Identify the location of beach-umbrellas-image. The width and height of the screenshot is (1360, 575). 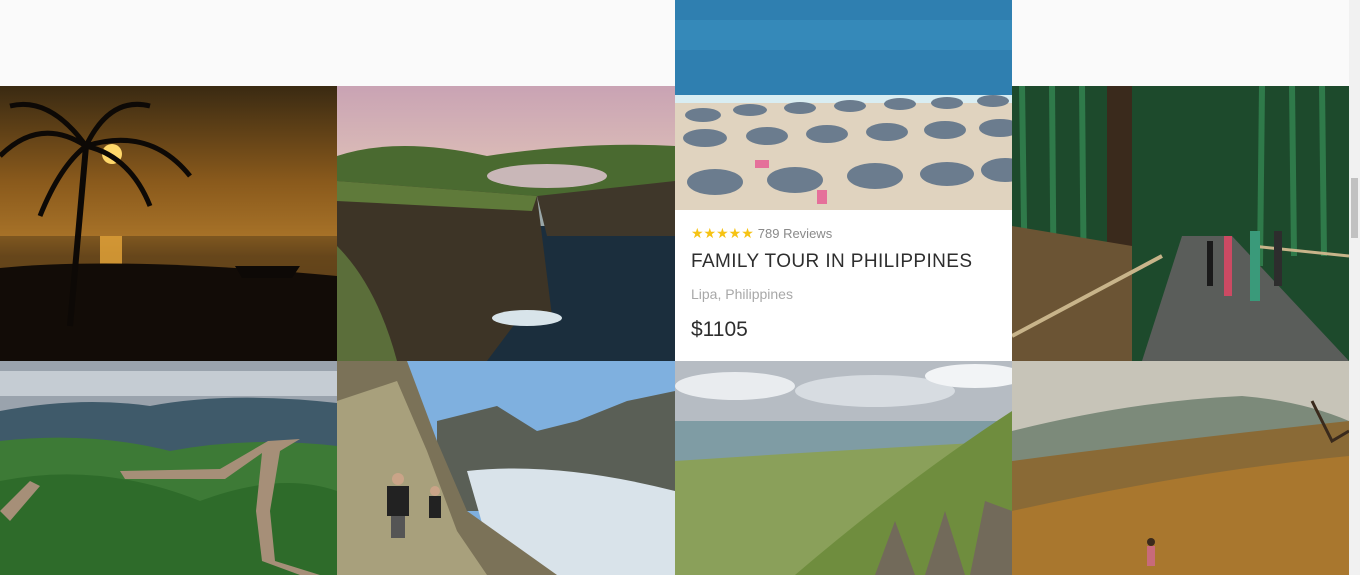
(843, 105).